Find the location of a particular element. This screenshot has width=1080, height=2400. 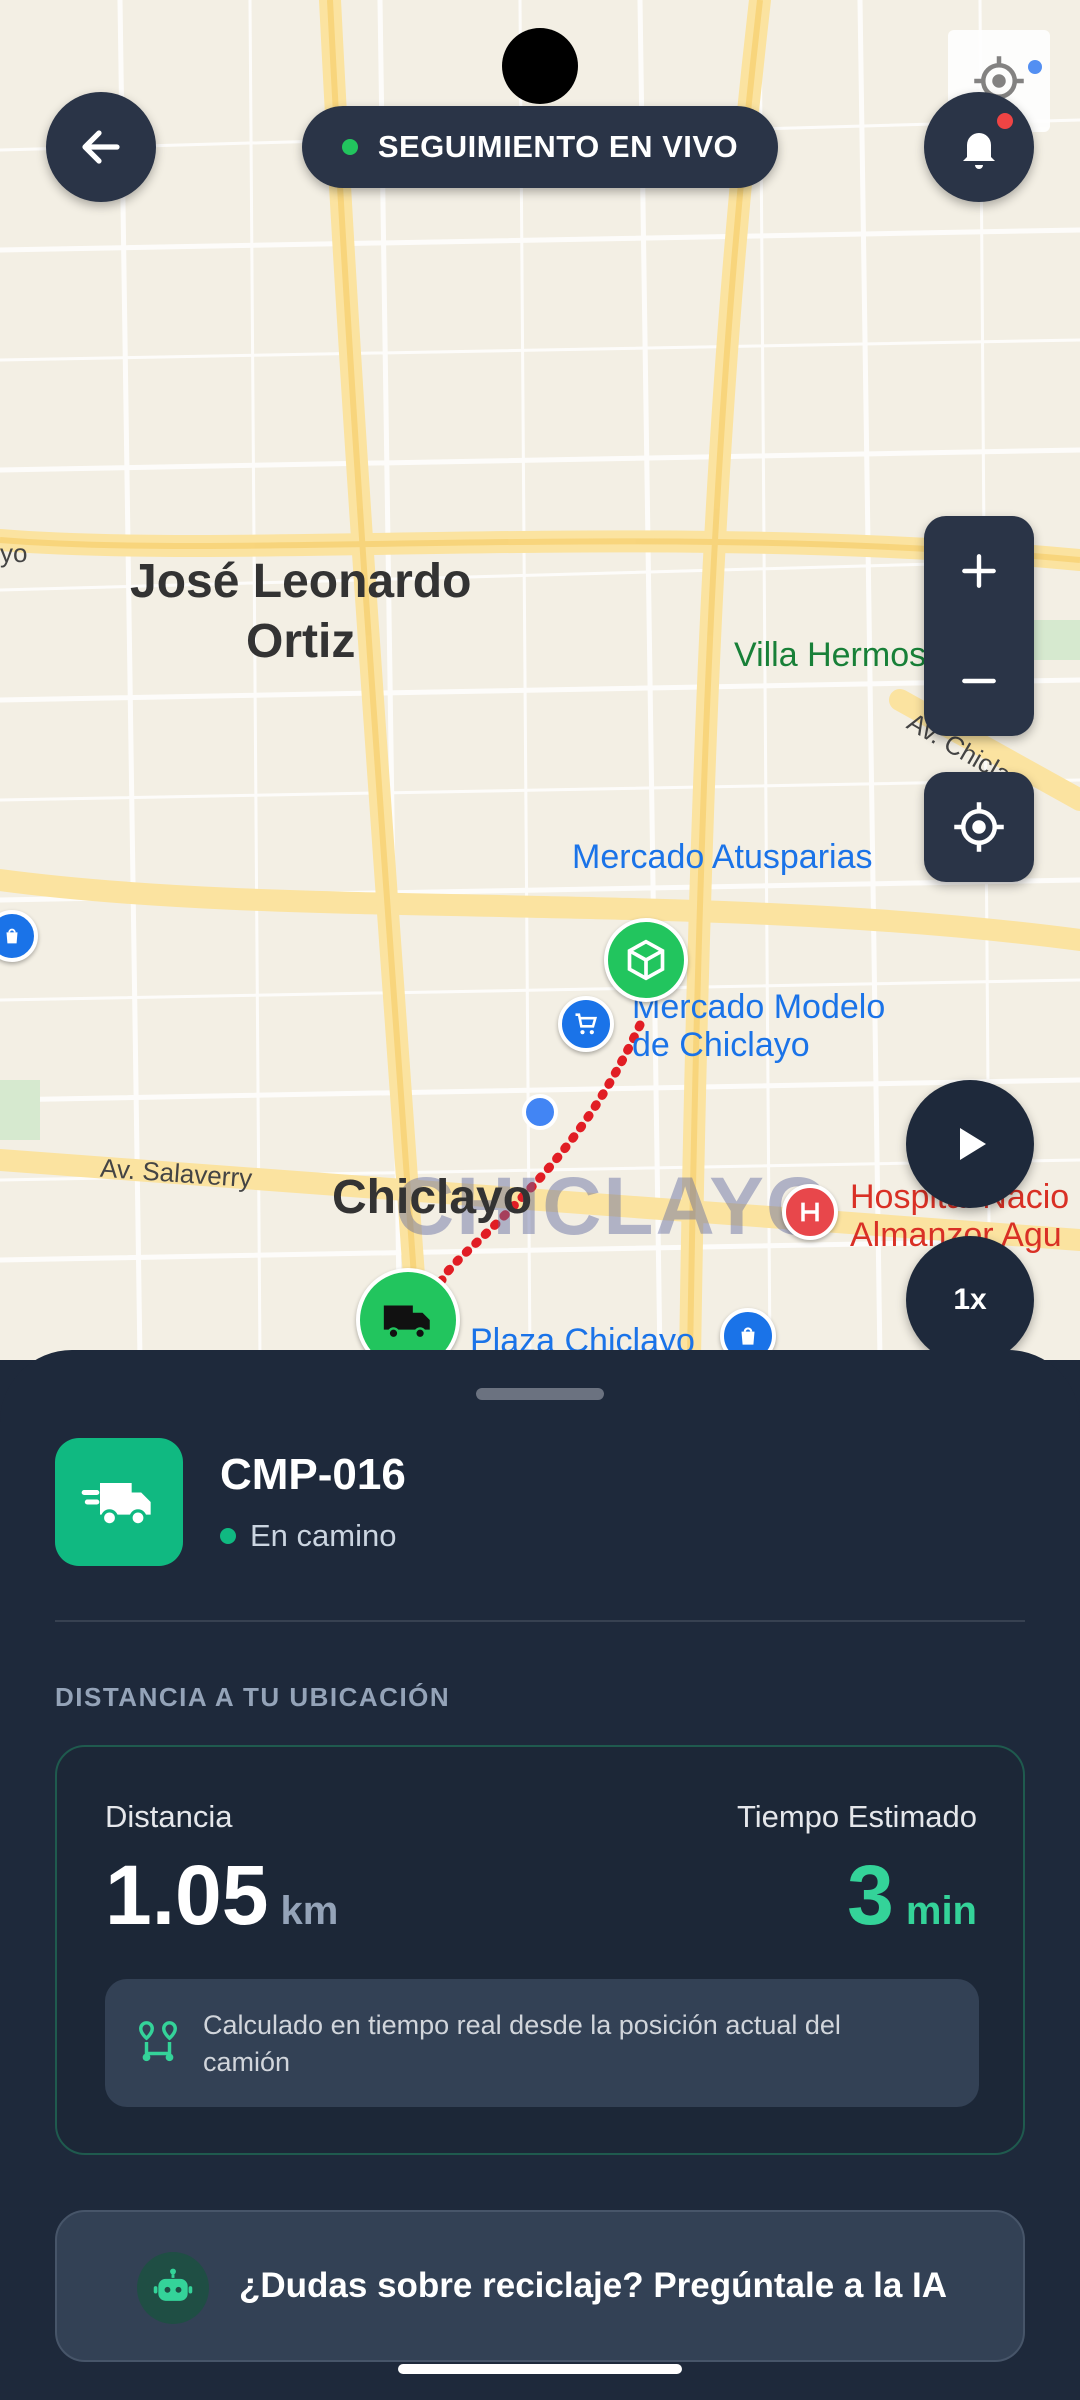

sheet-drag-handle is located at coordinates (540, 1394).